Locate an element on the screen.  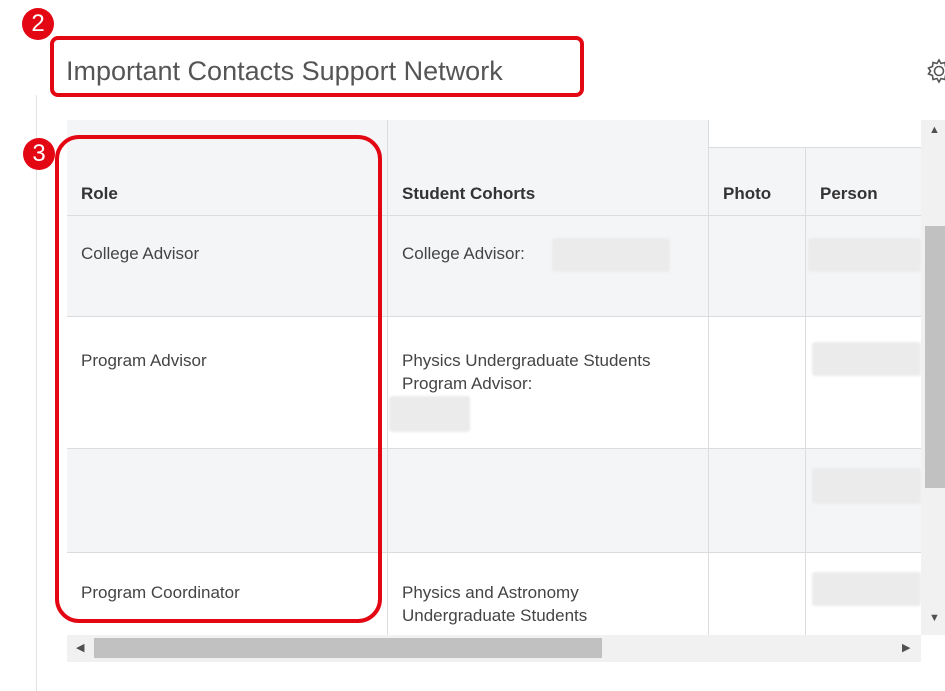
horizontal-scroll-thumb is located at coordinates (348, 648).